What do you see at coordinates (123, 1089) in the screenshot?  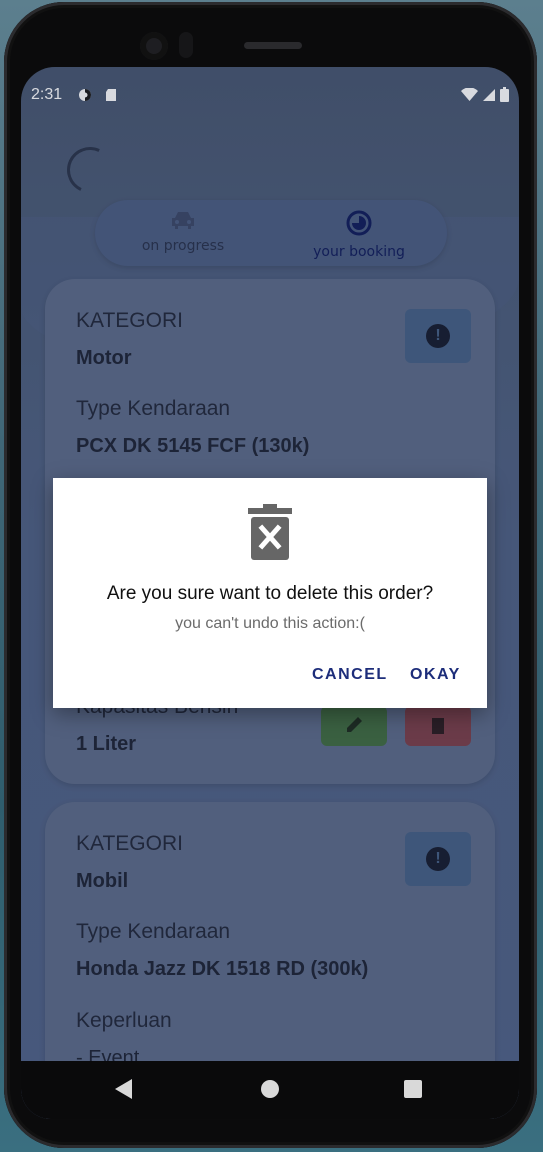 I see `back-icon` at bounding box center [123, 1089].